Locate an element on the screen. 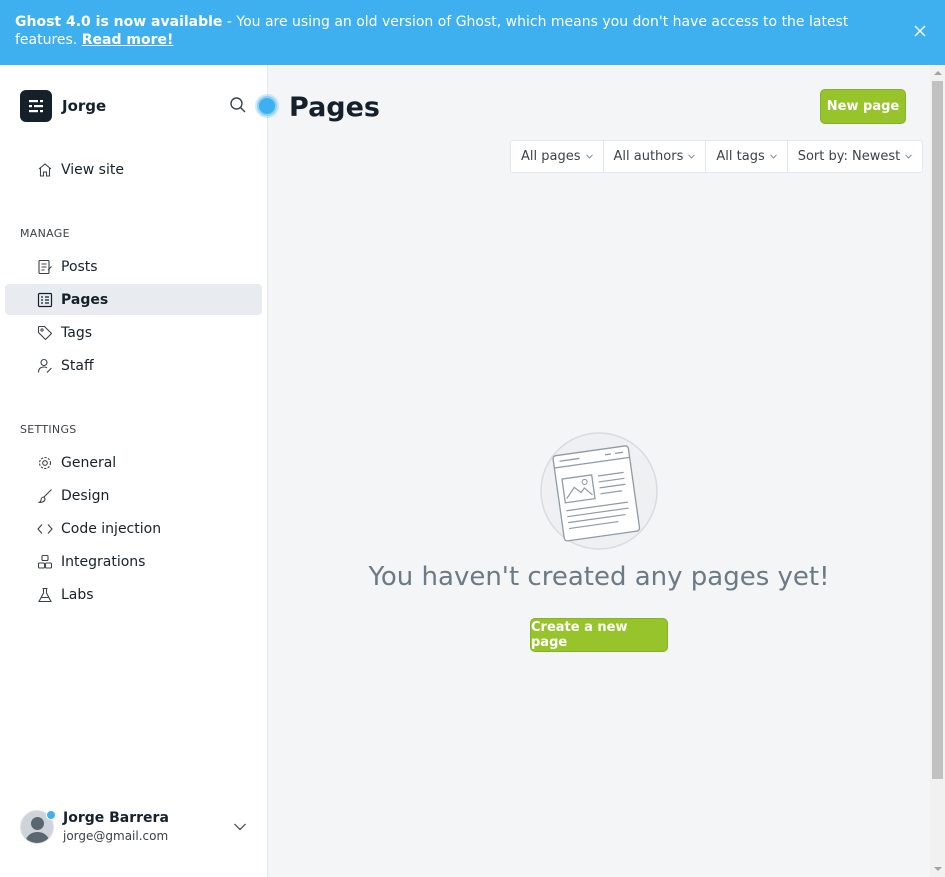 This screenshot has width=945, height=877. search-icon is located at coordinates (238, 105).